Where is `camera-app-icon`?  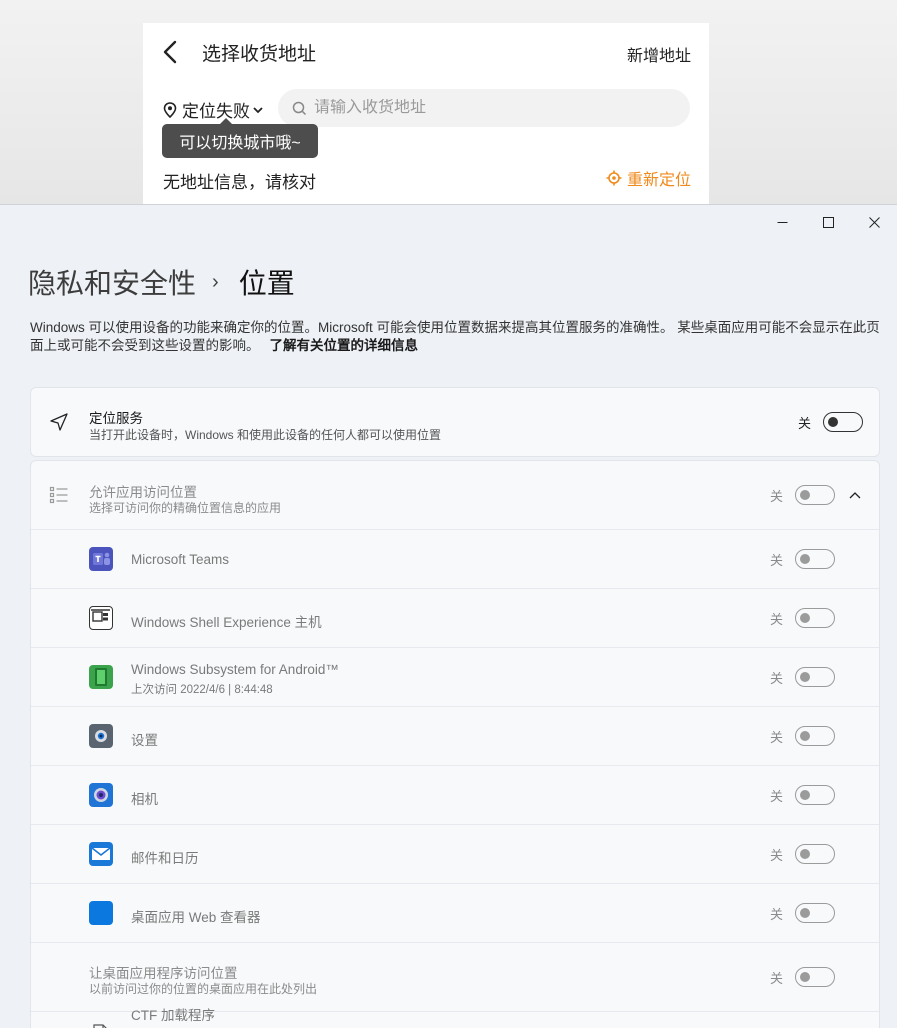
camera-app-icon is located at coordinates (101, 795).